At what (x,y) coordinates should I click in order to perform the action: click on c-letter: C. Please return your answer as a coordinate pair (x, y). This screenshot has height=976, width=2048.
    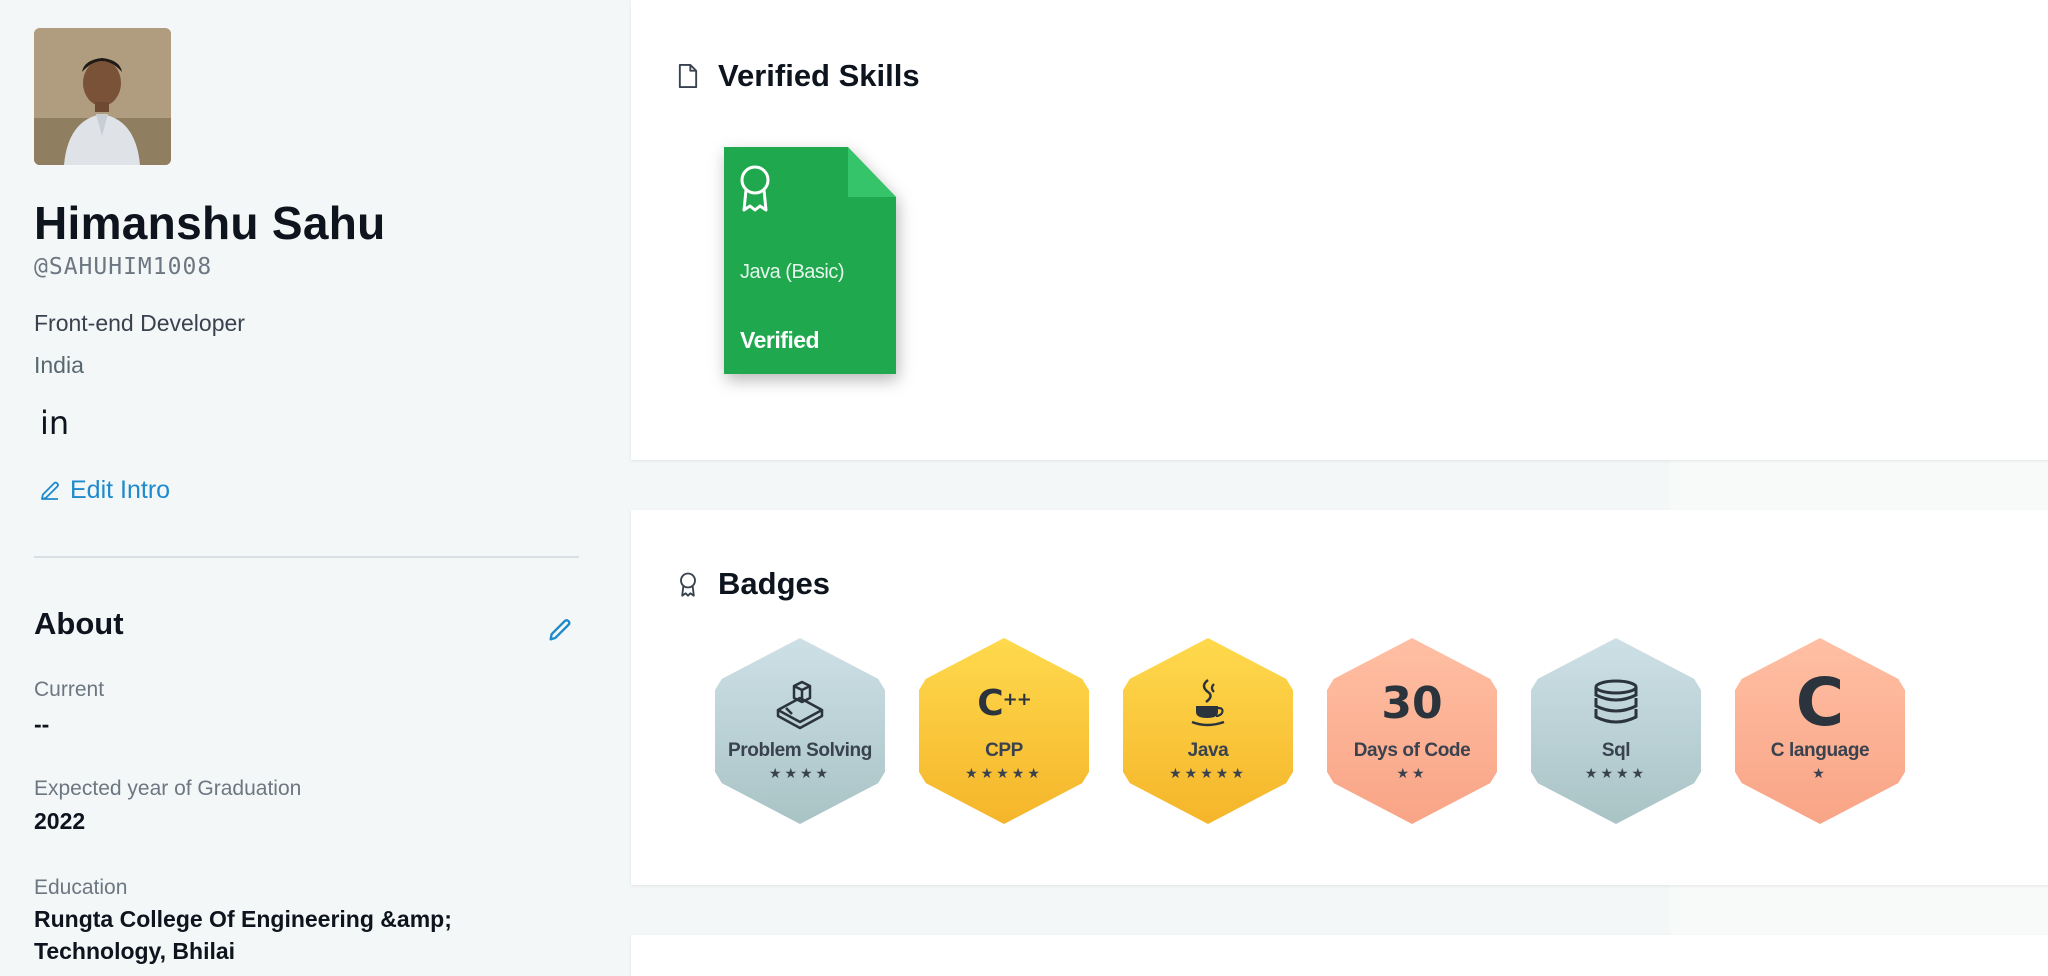
    Looking at the image, I should click on (1820, 702).